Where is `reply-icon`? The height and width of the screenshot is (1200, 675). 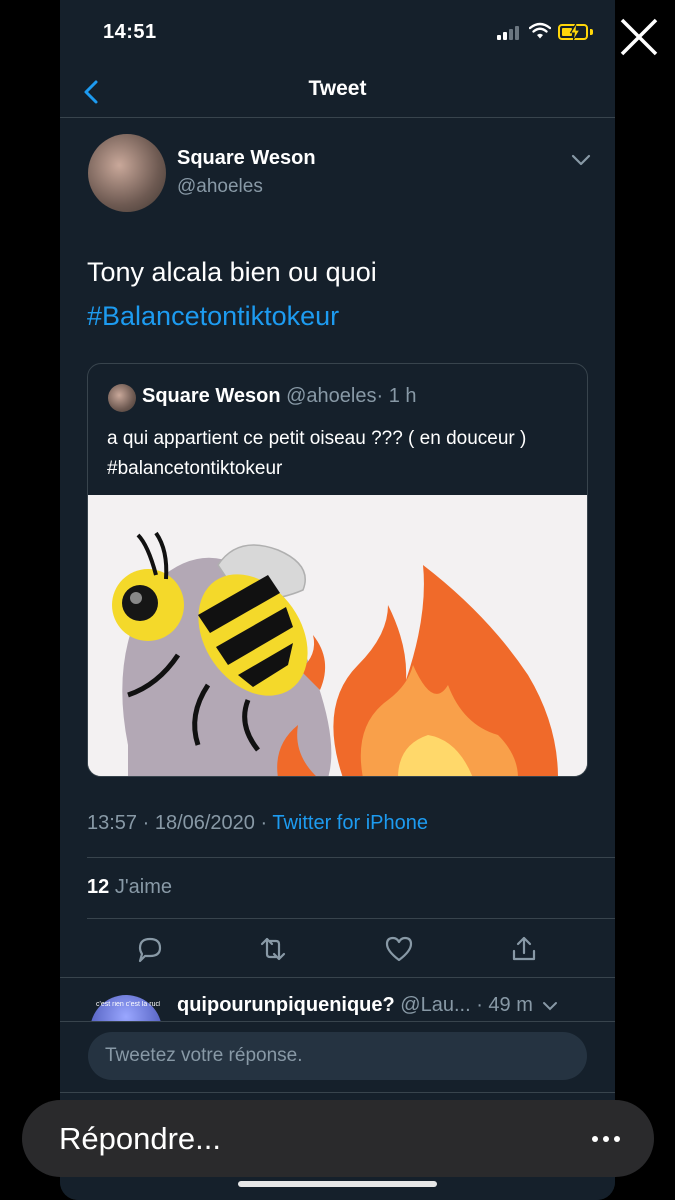
reply-icon is located at coordinates (150, 949).